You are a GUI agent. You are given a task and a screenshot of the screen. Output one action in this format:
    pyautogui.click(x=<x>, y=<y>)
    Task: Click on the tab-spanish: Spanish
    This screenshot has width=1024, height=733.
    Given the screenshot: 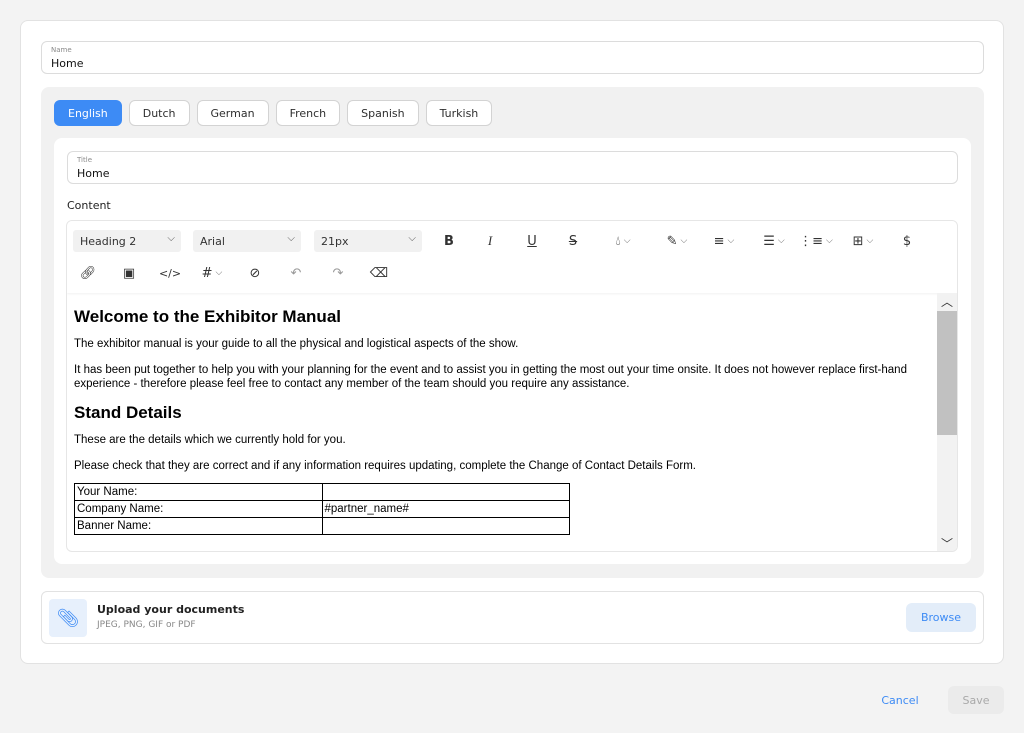 What is the action you would take?
    pyautogui.click(x=383, y=113)
    